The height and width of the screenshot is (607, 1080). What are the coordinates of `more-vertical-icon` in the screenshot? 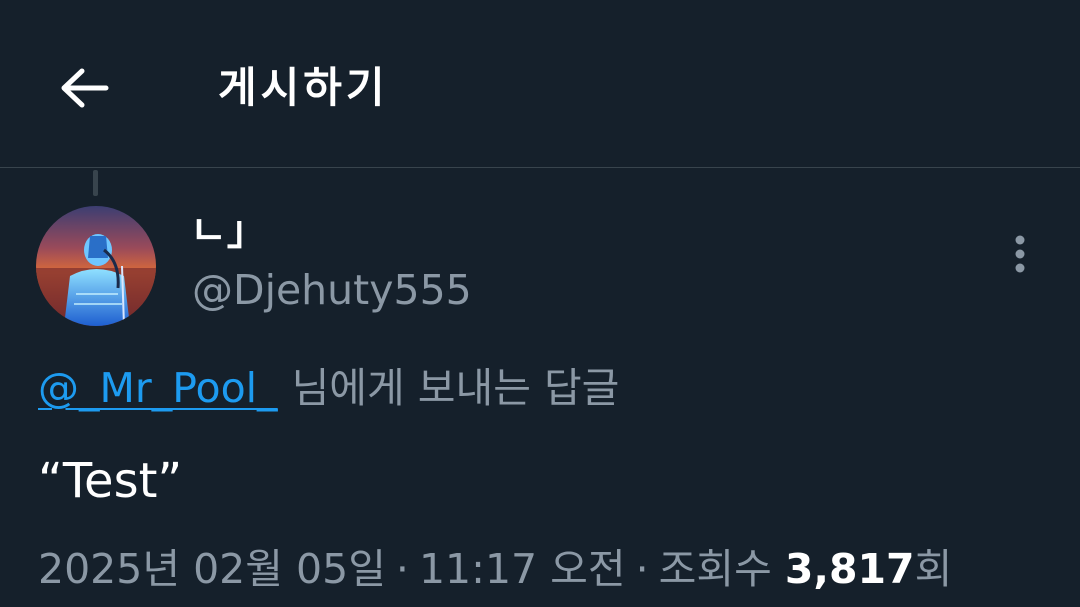 It's located at (1020, 254).